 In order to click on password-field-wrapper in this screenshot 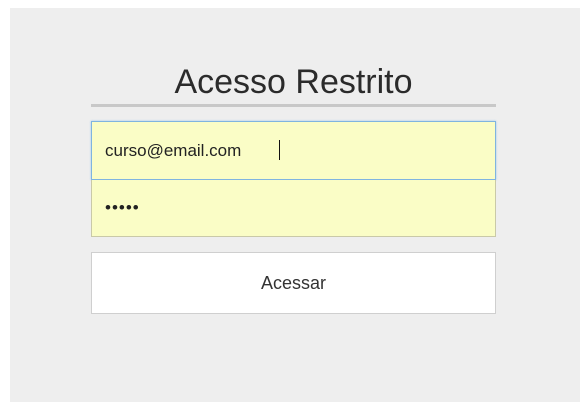, I will do `click(293, 208)`.